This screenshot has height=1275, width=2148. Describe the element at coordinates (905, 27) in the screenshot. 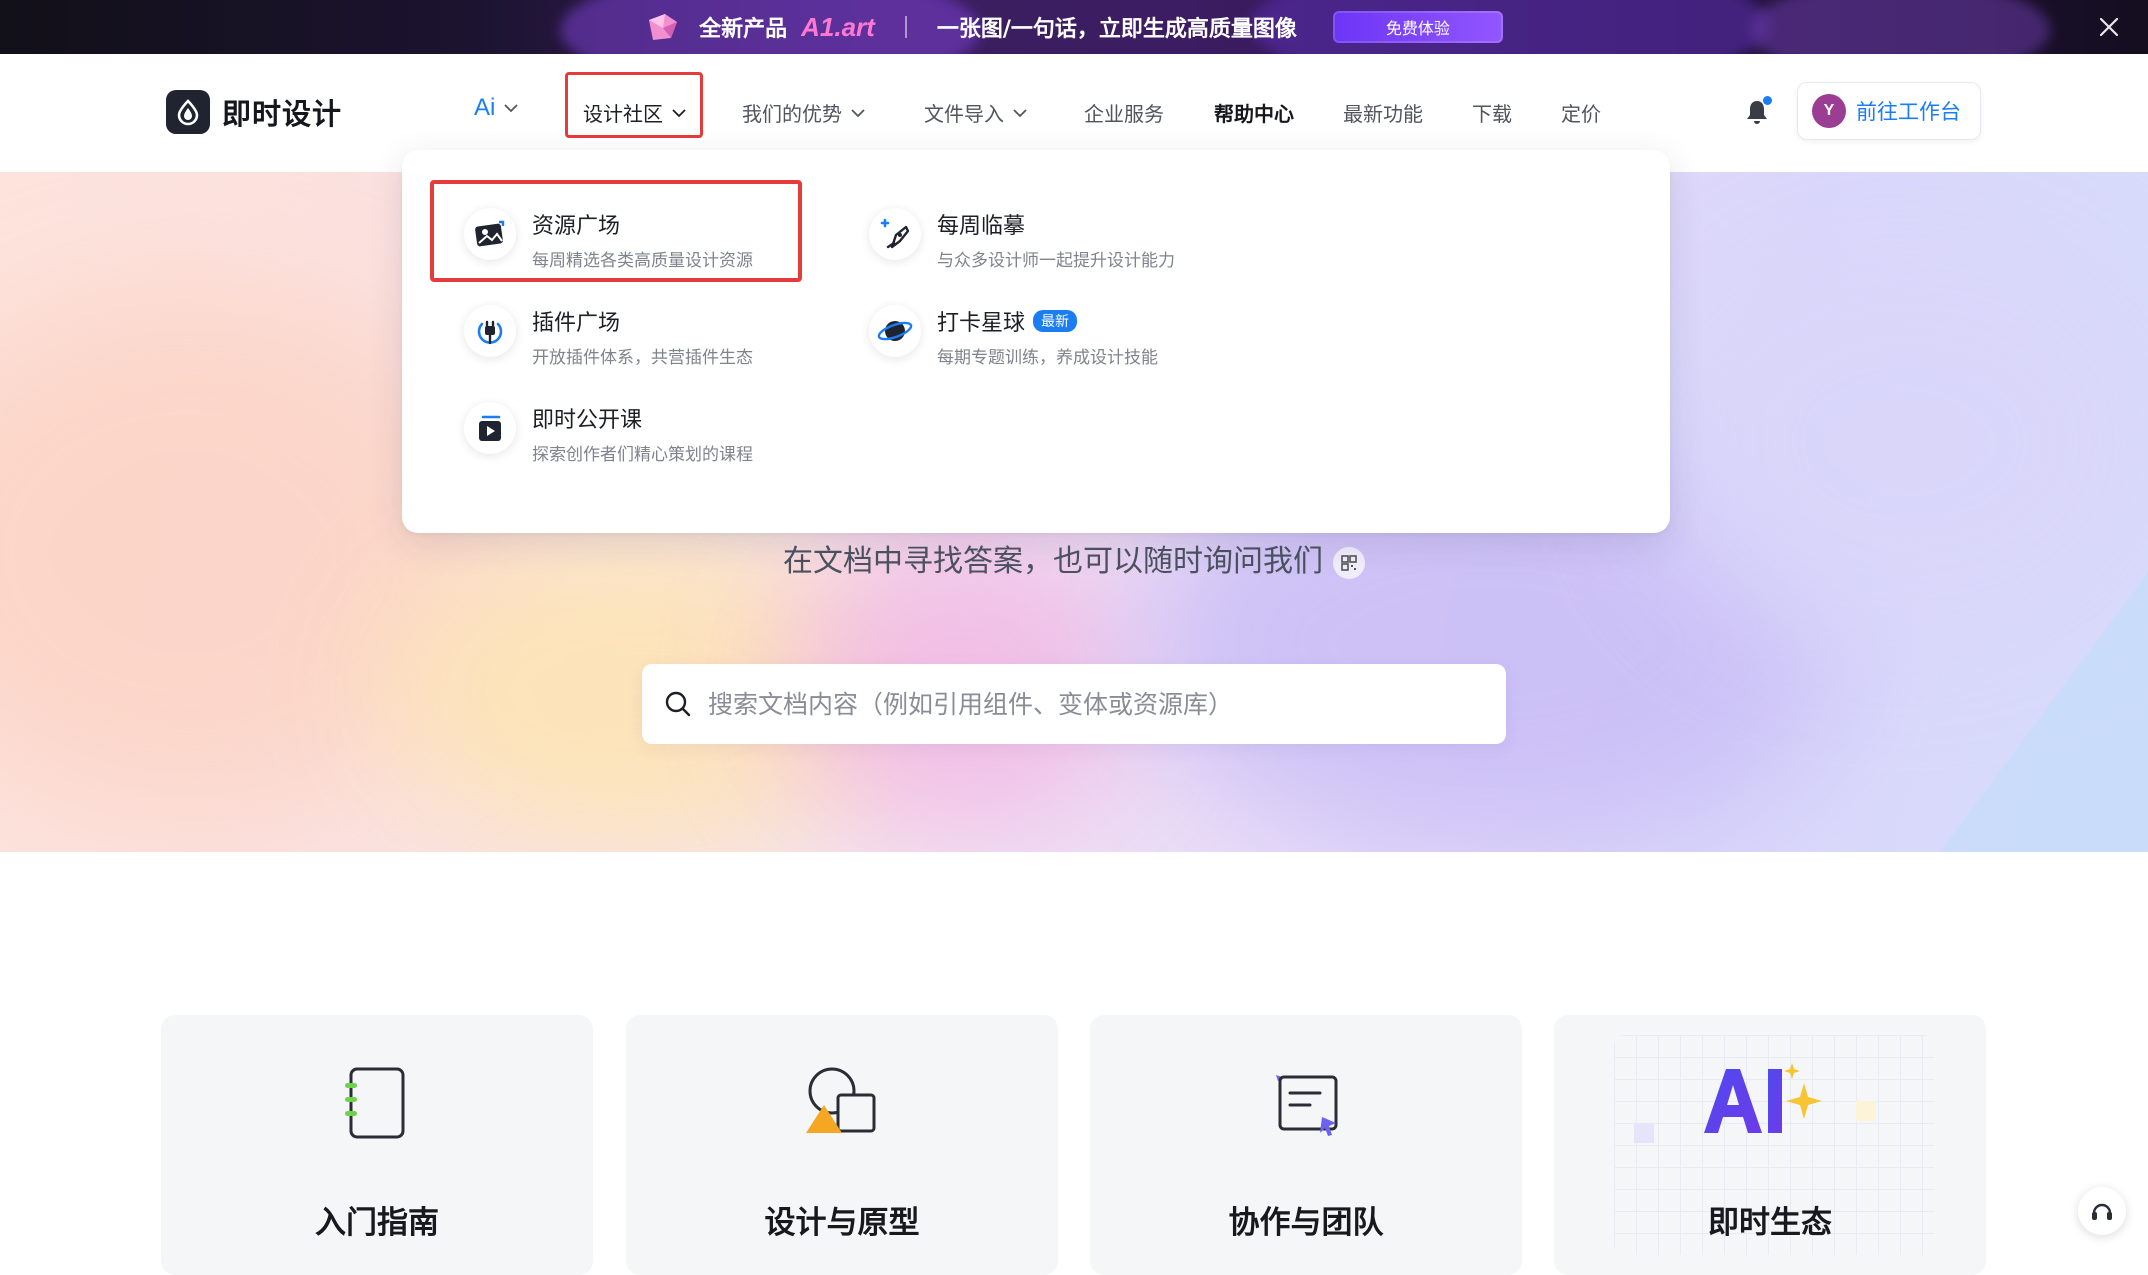

I see `promo-divider` at that location.